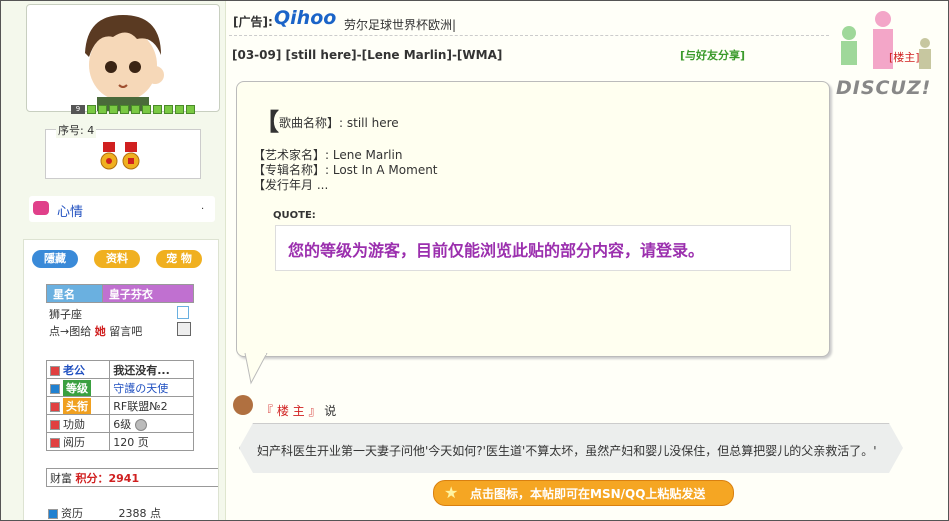  Describe the element at coordinates (105, 512) in the screenshot. I see `capital-row: 资历 2388 点` at that location.